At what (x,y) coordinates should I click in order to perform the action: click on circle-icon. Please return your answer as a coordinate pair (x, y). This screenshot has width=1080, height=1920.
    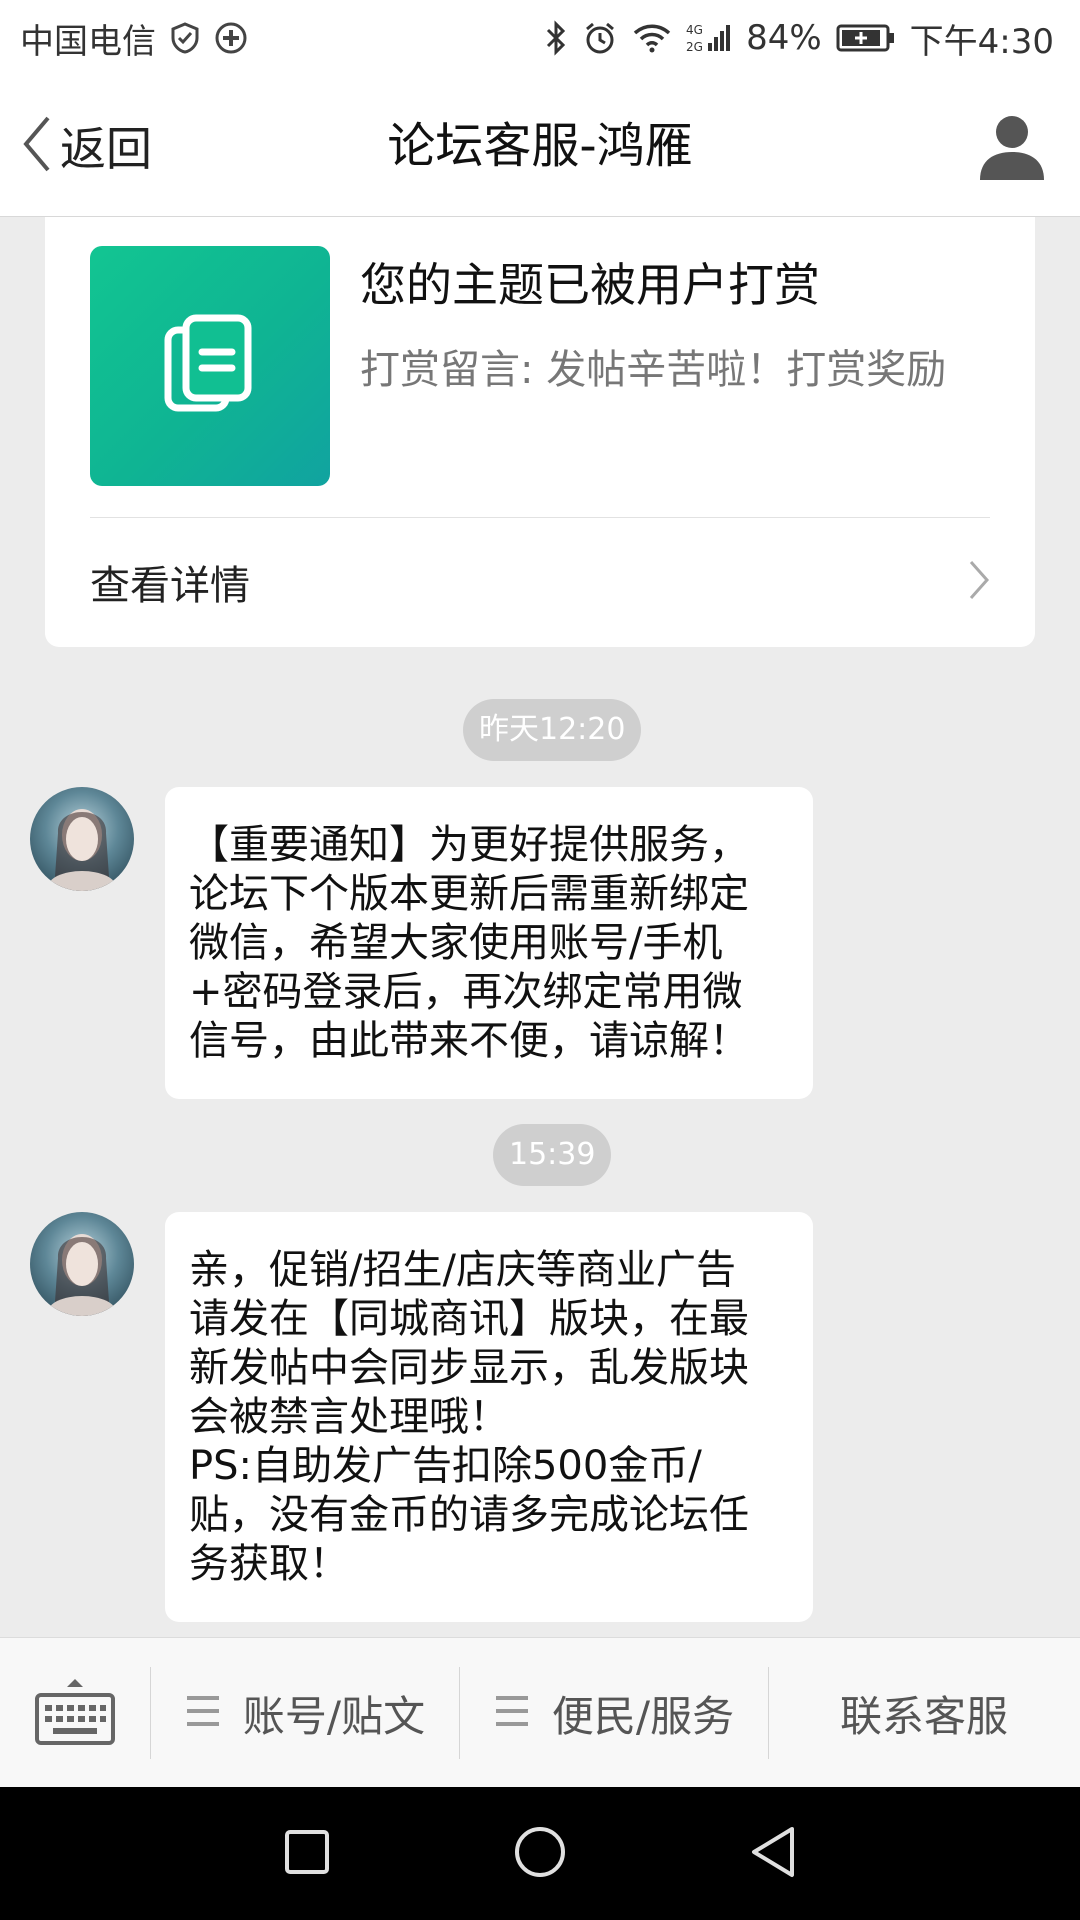
    Looking at the image, I should click on (540, 1854).